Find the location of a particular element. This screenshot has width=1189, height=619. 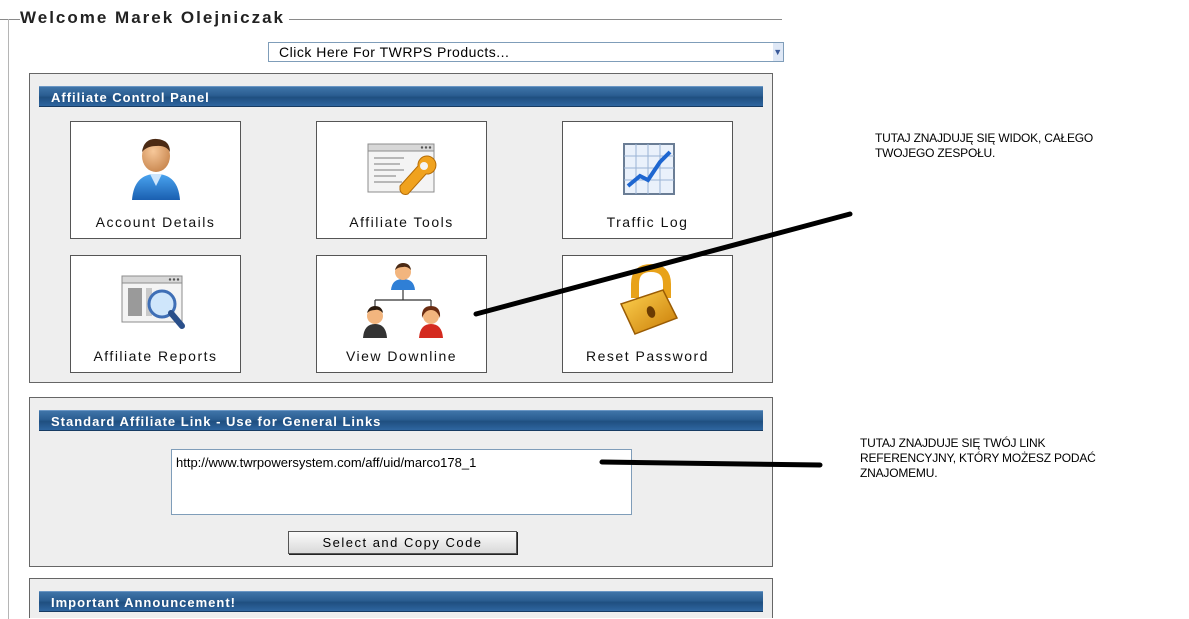

tile-affiliate-tools: Affiliate Tools is located at coordinates (401, 180).